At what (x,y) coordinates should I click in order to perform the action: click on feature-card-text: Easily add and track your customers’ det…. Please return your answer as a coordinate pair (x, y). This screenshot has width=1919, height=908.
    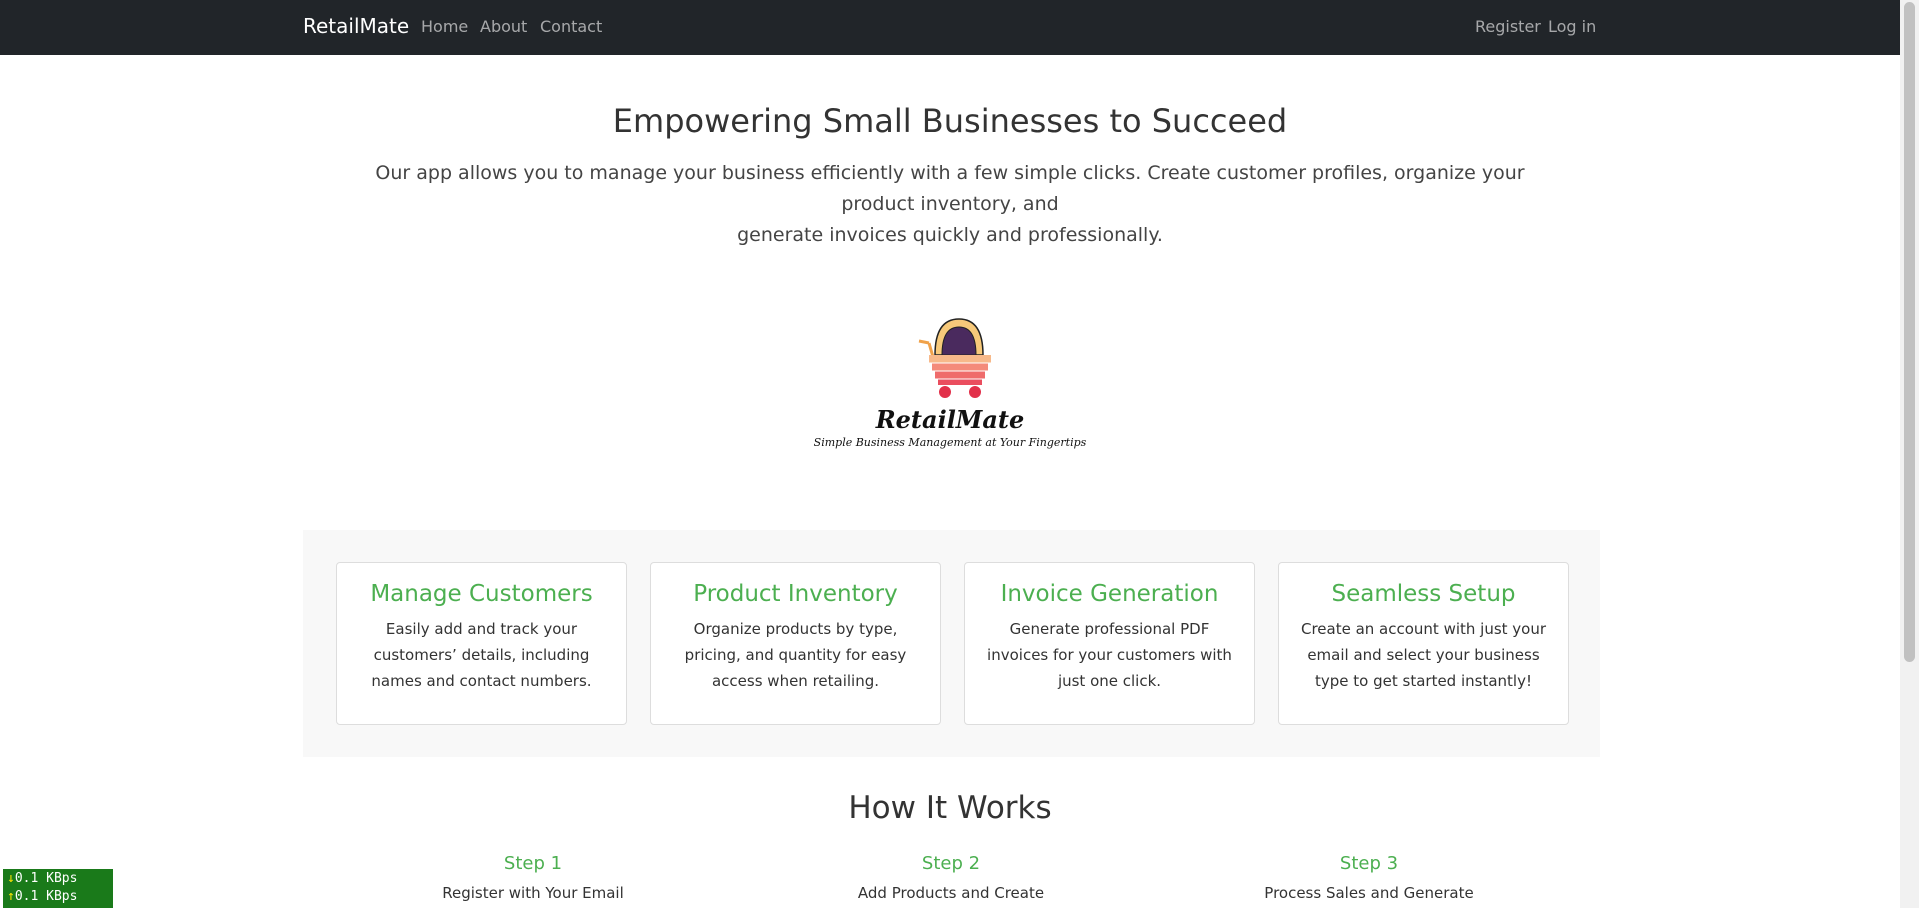
    Looking at the image, I should click on (481, 655).